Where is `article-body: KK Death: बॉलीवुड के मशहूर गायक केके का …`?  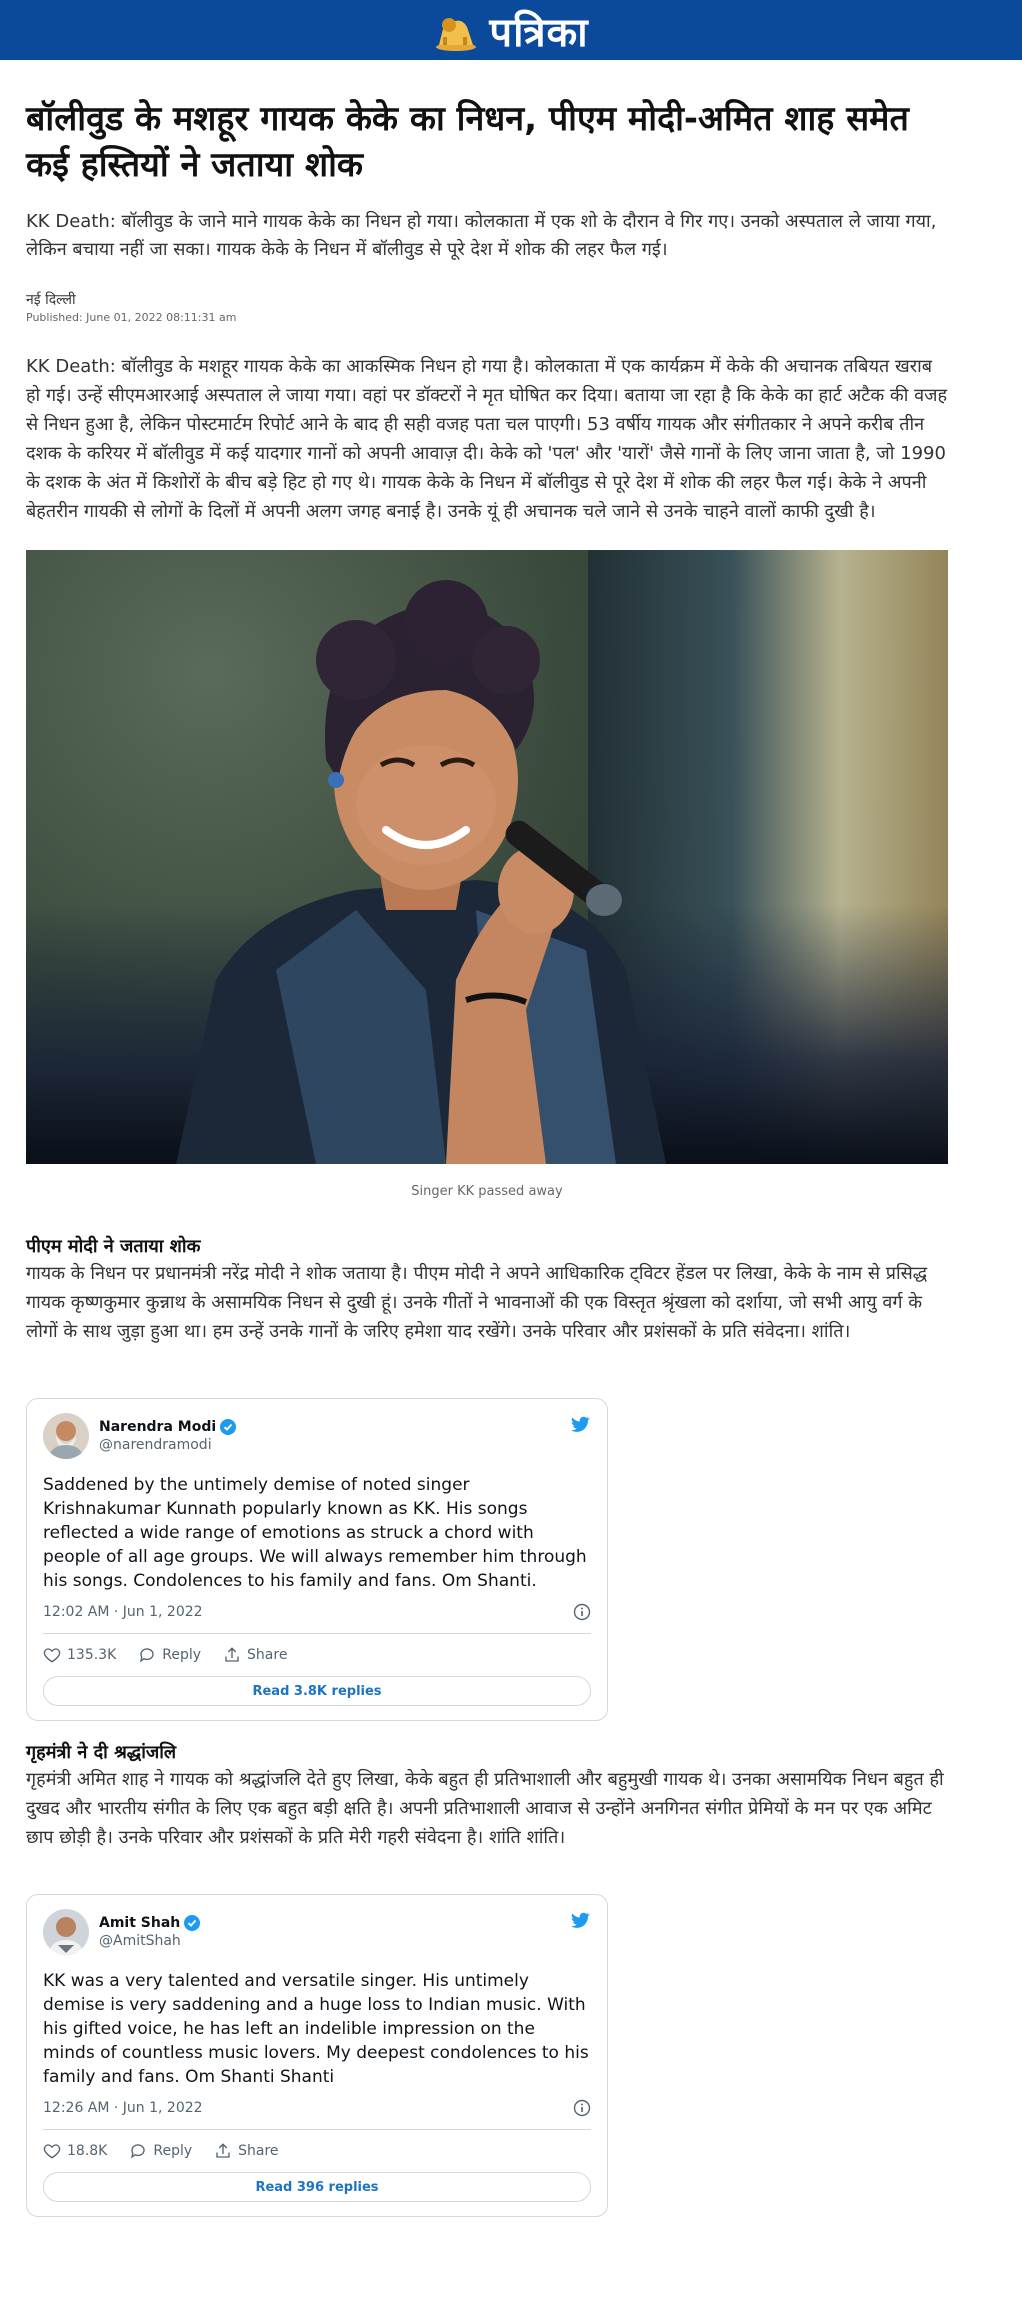 article-body: KK Death: बॉलीवुड के मशहूर गायक केके का … is located at coordinates (487, 439).